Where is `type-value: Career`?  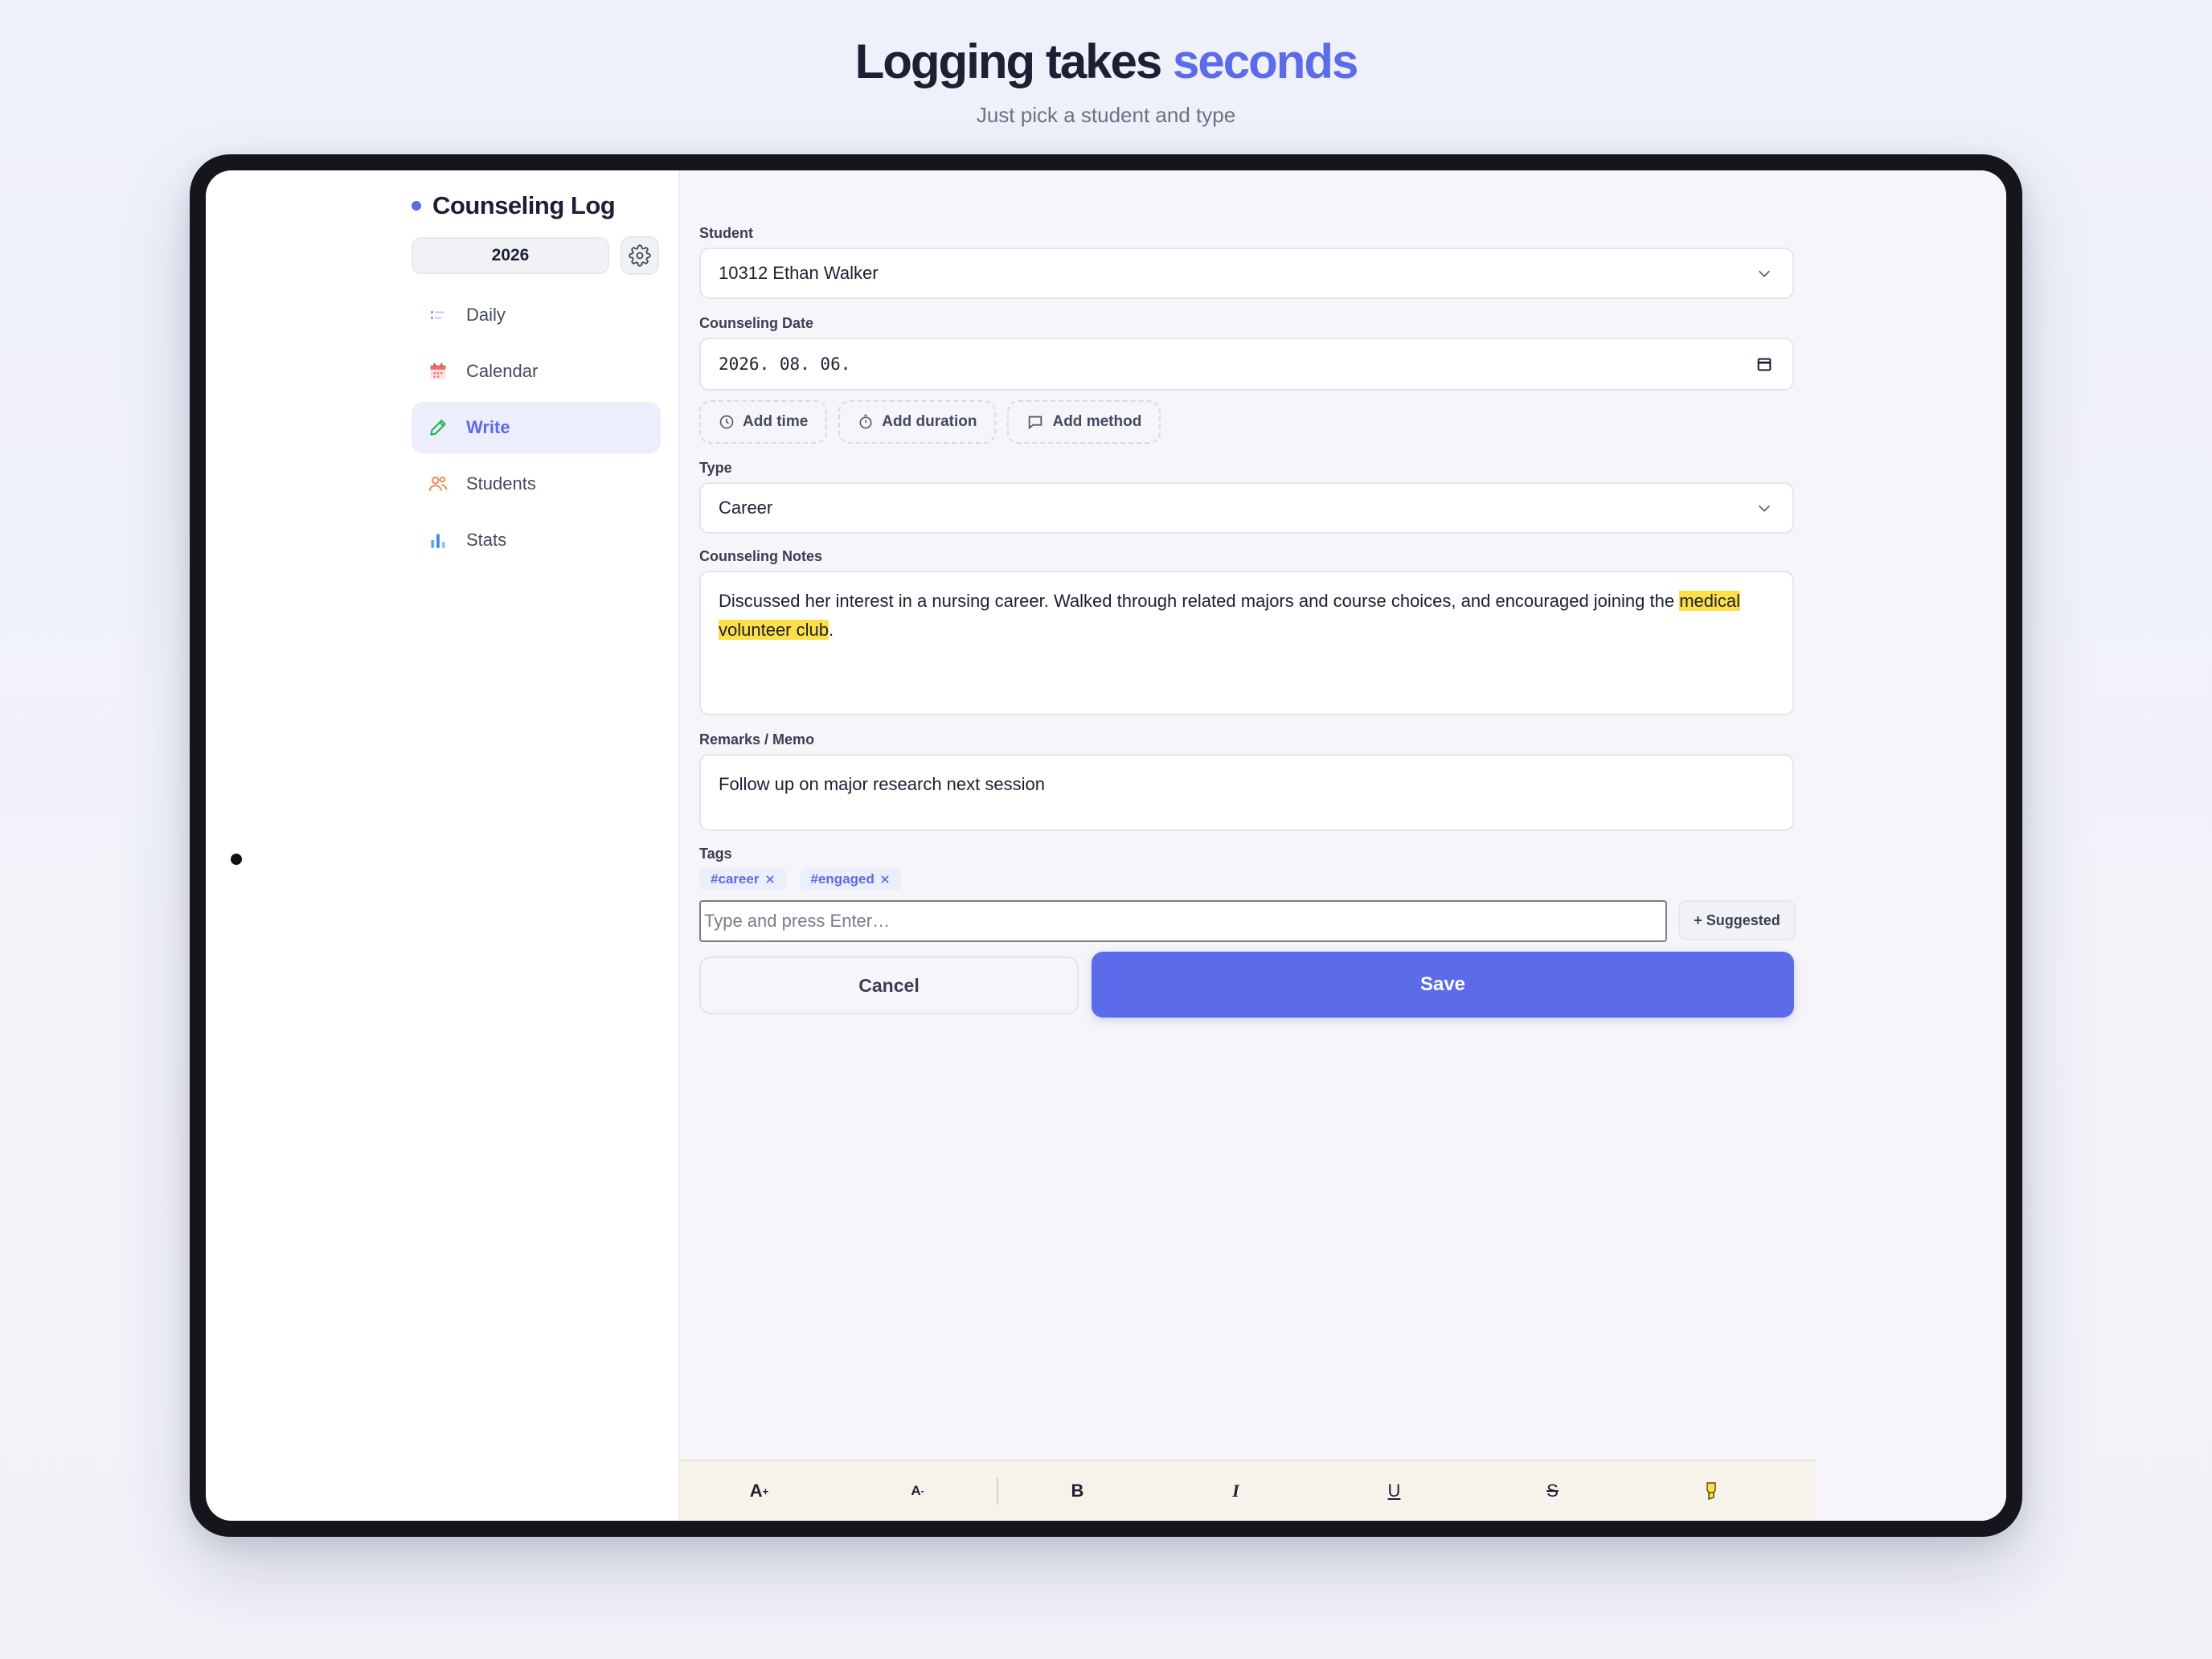 type-value: Career is located at coordinates (746, 508).